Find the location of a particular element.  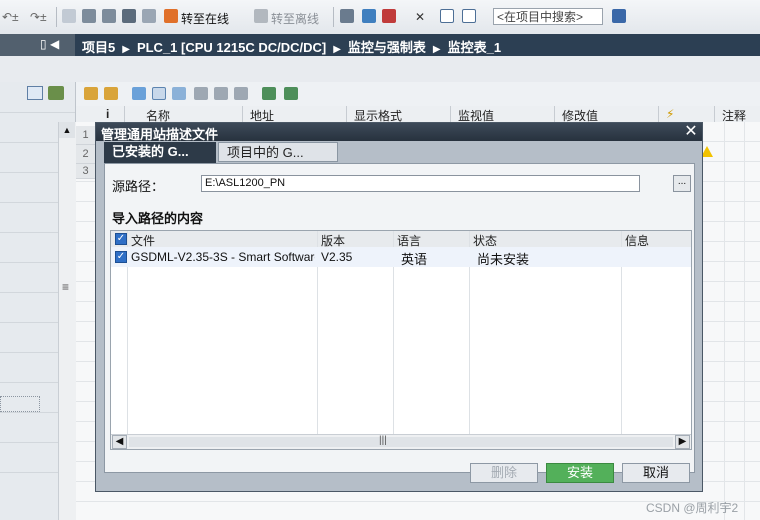

accessible-devices-icon is located at coordinates (347, 16).